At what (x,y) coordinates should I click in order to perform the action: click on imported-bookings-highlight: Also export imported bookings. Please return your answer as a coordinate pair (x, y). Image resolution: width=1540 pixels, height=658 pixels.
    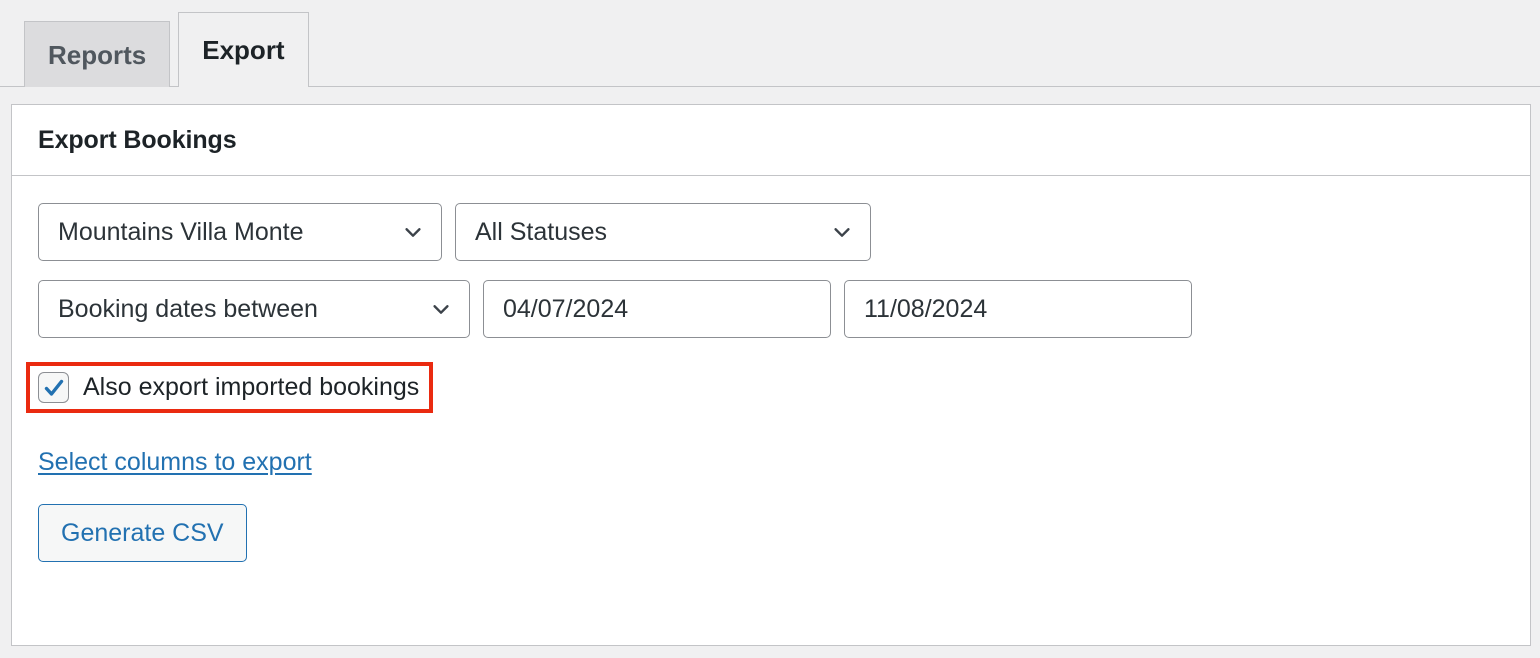
    Looking at the image, I should click on (230, 387).